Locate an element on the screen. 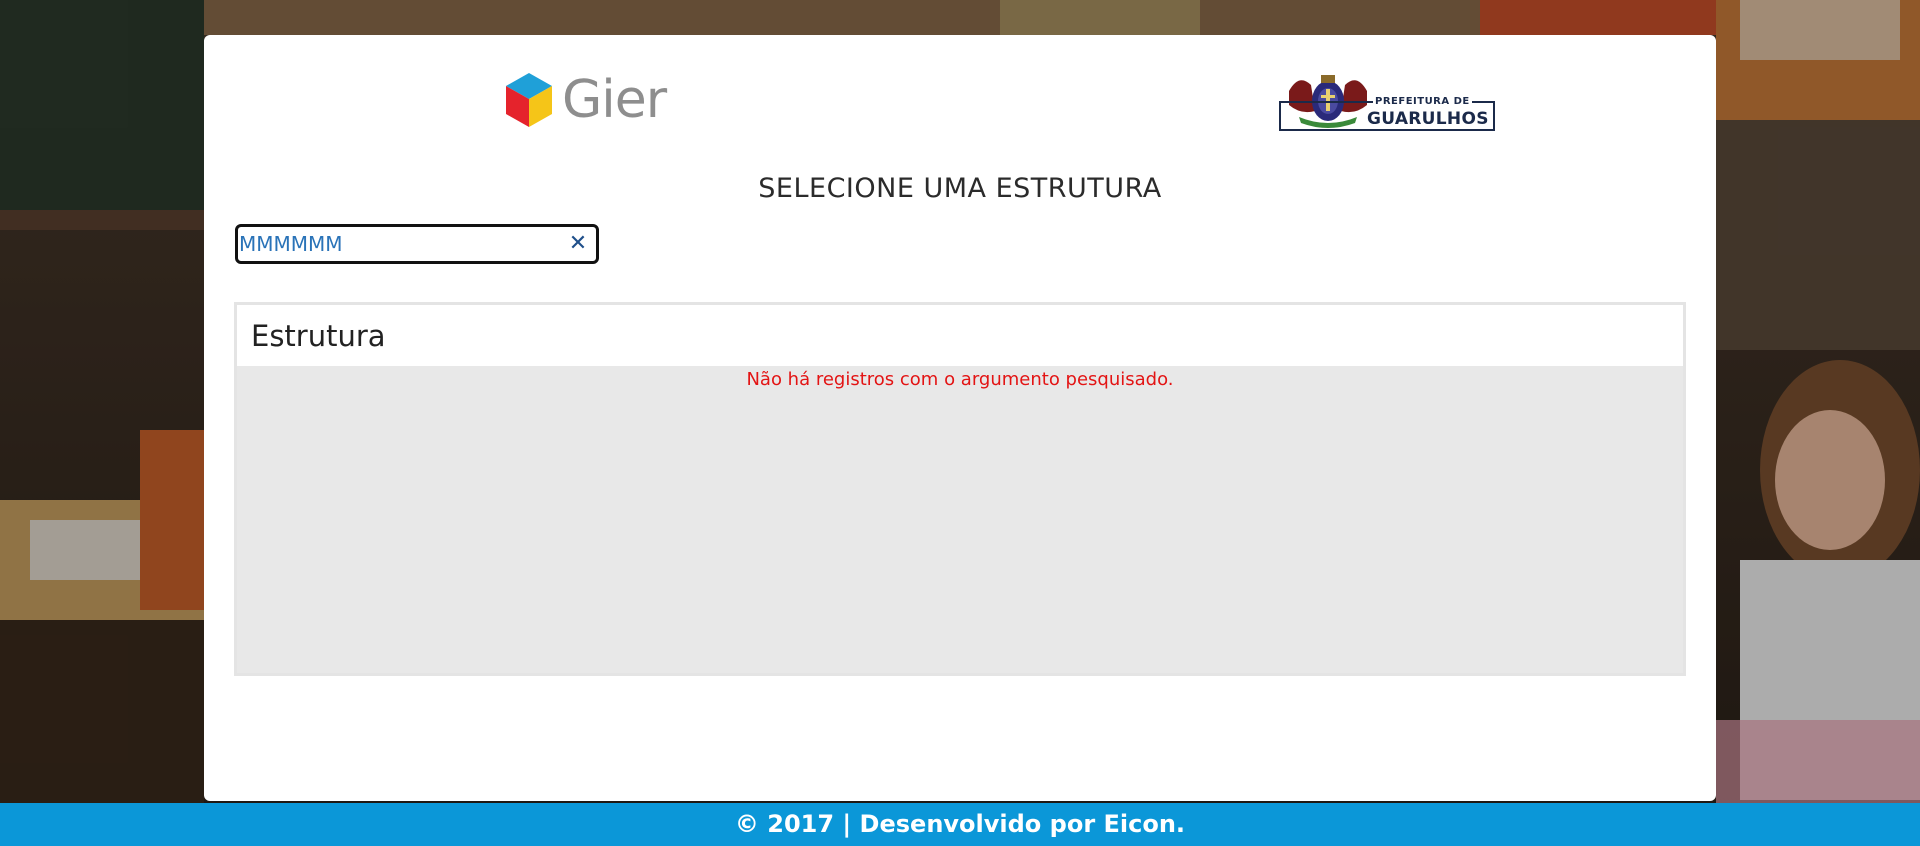  column-header-estrutura: Estrutura is located at coordinates (318, 335).